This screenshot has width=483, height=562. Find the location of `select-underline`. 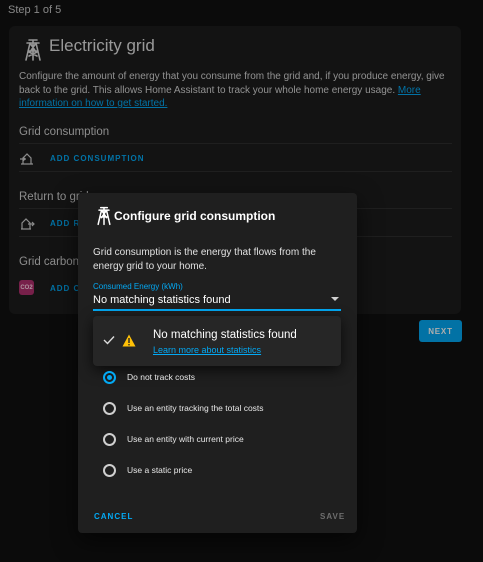

select-underline is located at coordinates (217, 310).